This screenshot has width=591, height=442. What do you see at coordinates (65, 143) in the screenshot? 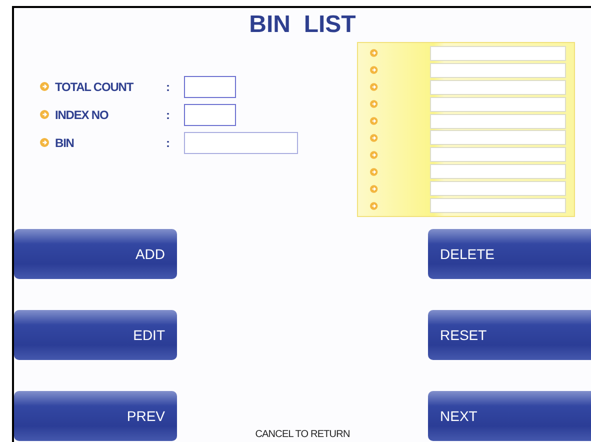
I see `field-label: BIN` at bounding box center [65, 143].